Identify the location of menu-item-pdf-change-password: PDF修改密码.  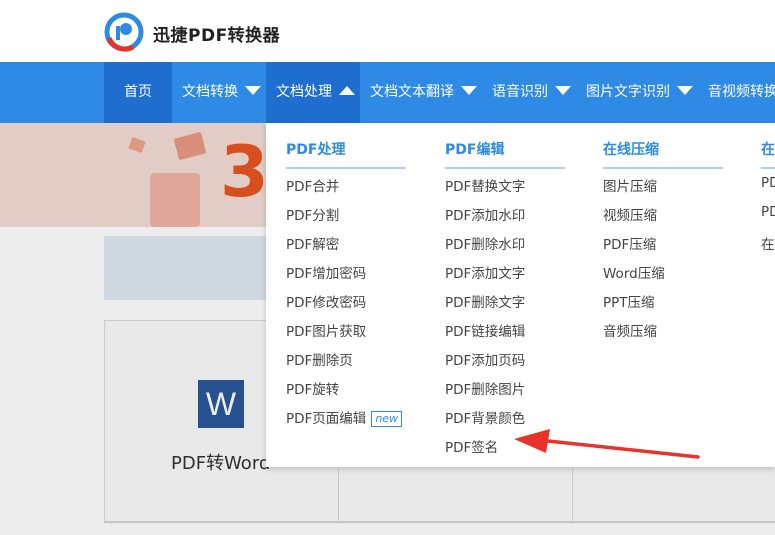
(326, 301).